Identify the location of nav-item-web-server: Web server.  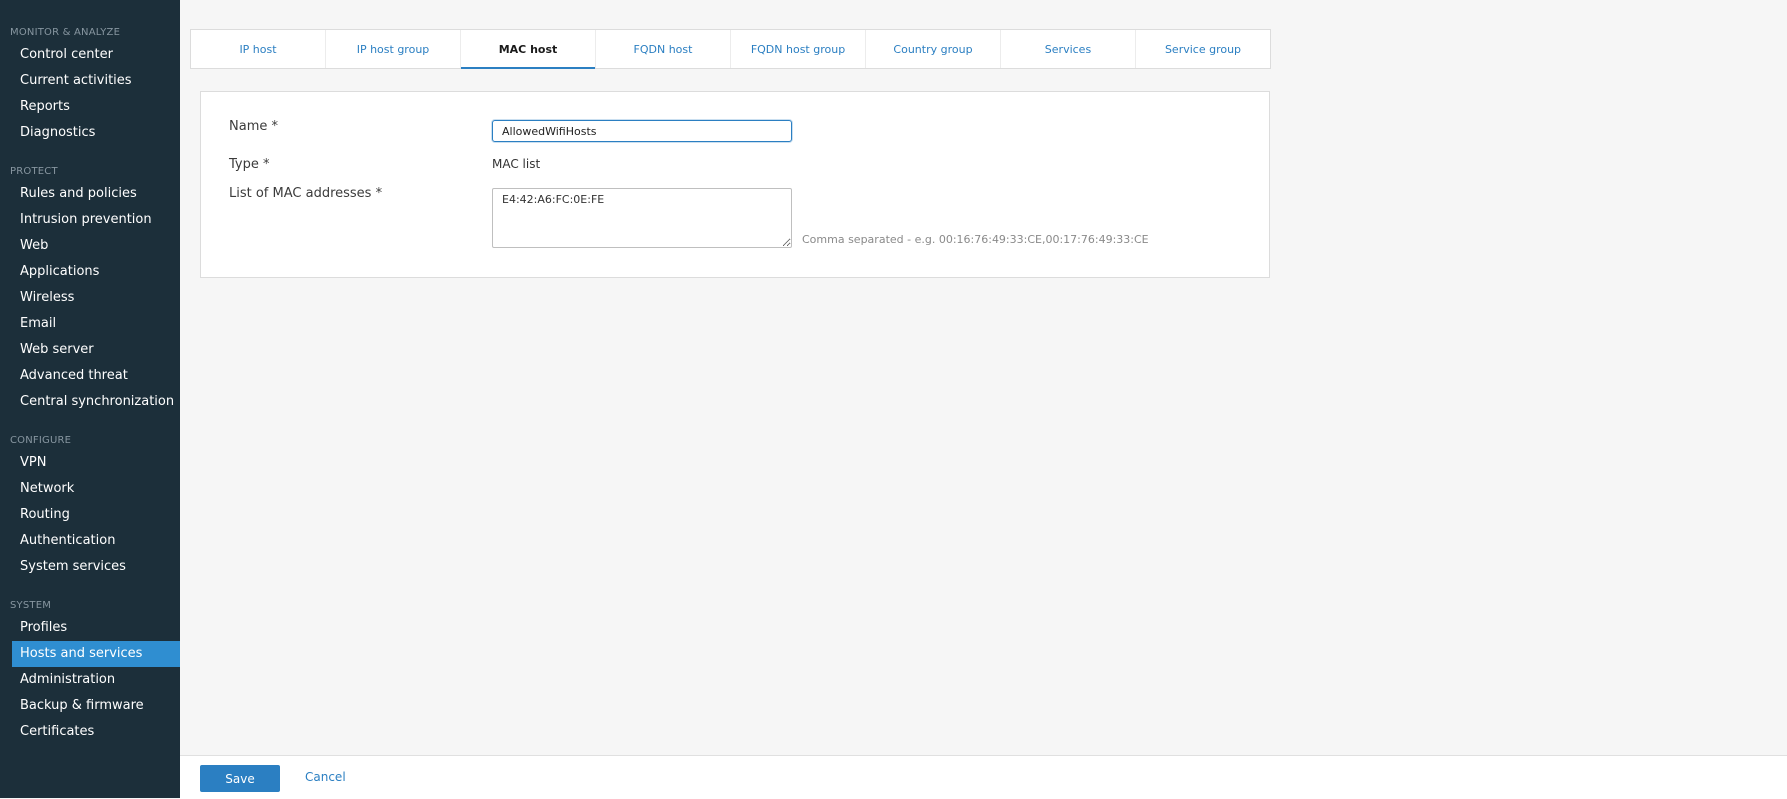
(96, 350).